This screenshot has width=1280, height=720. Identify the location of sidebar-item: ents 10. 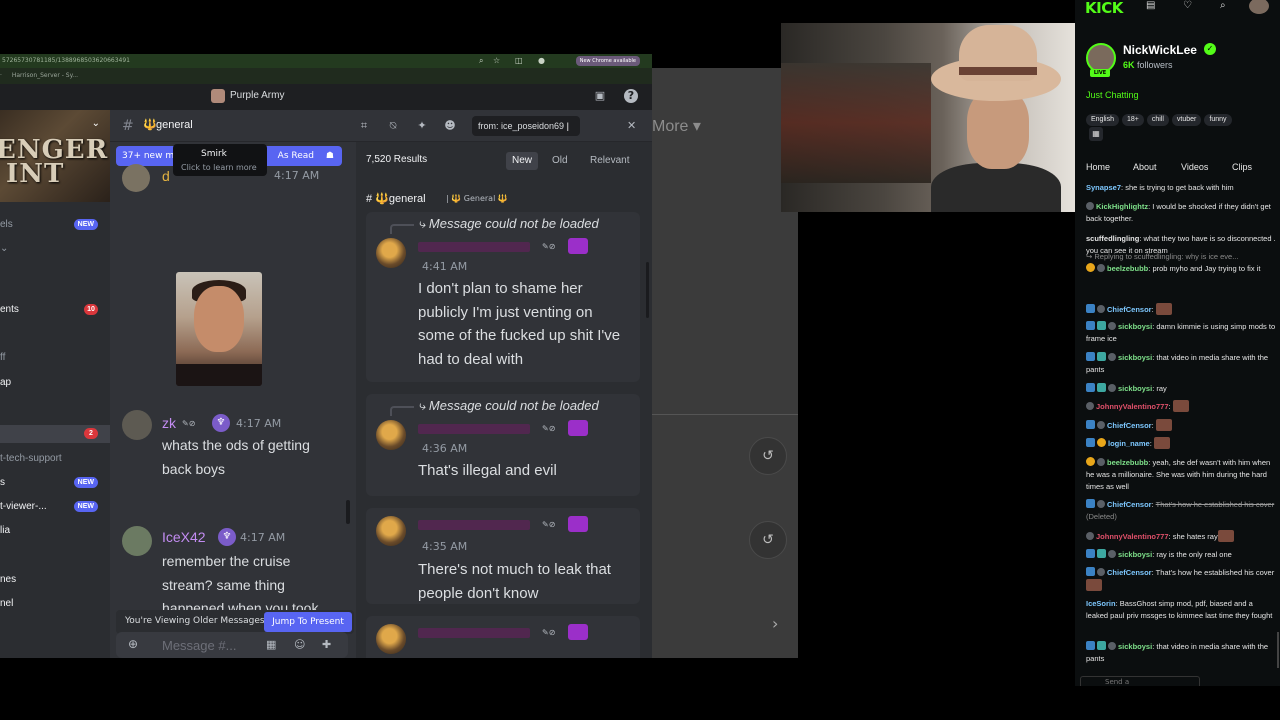
(55, 310).